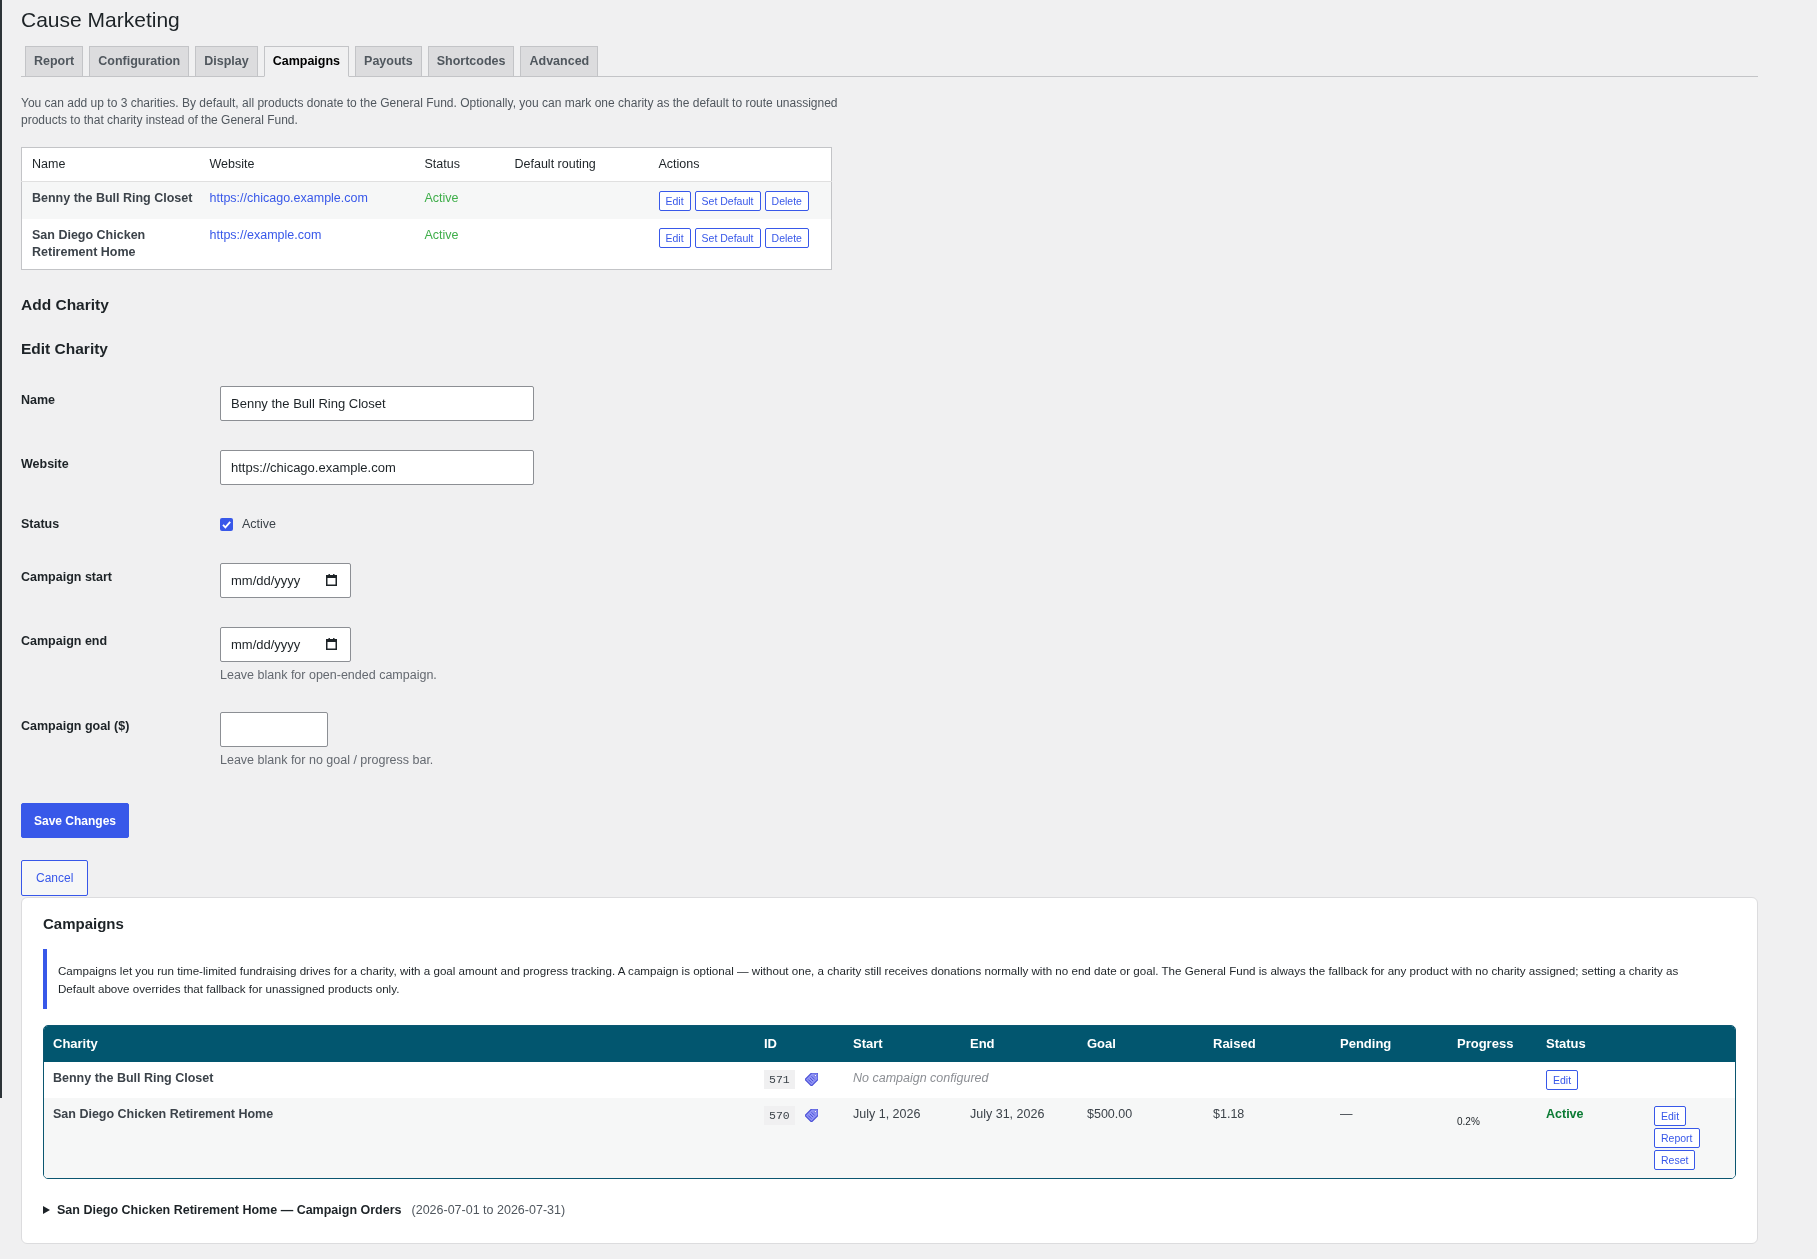 The height and width of the screenshot is (1259, 1817). I want to click on pending-amount: —, so click(1346, 1114).